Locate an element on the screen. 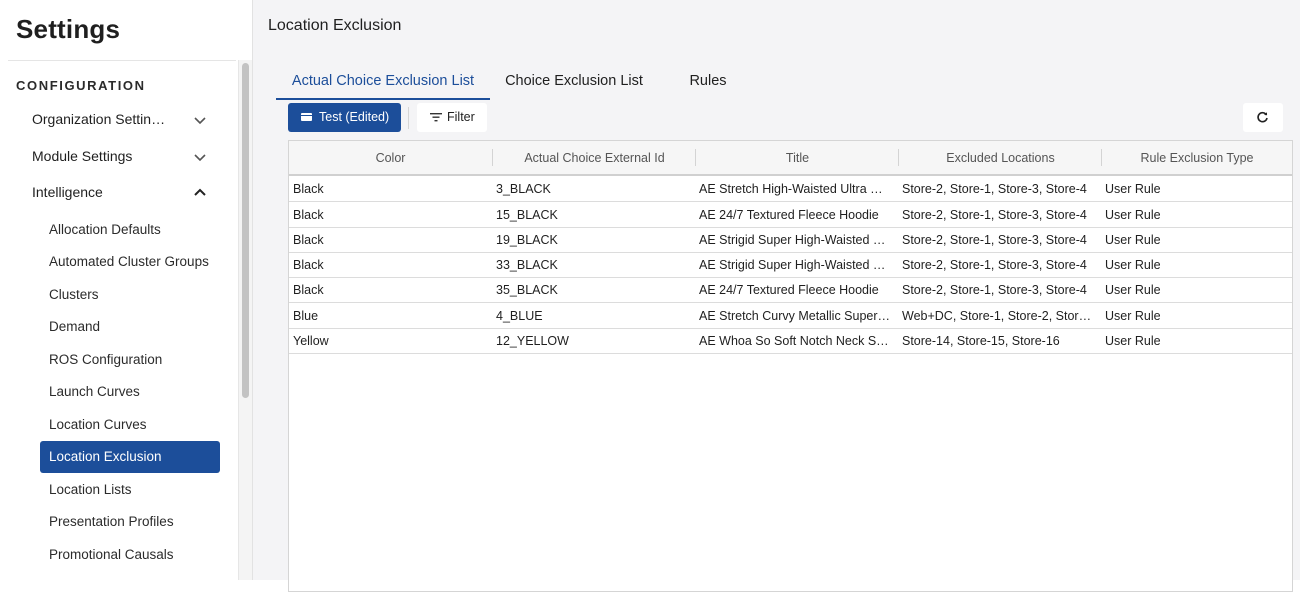 The width and height of the screenshot is (1300, 592). sidebar-scrollbar is located at coordinates (245, 320).